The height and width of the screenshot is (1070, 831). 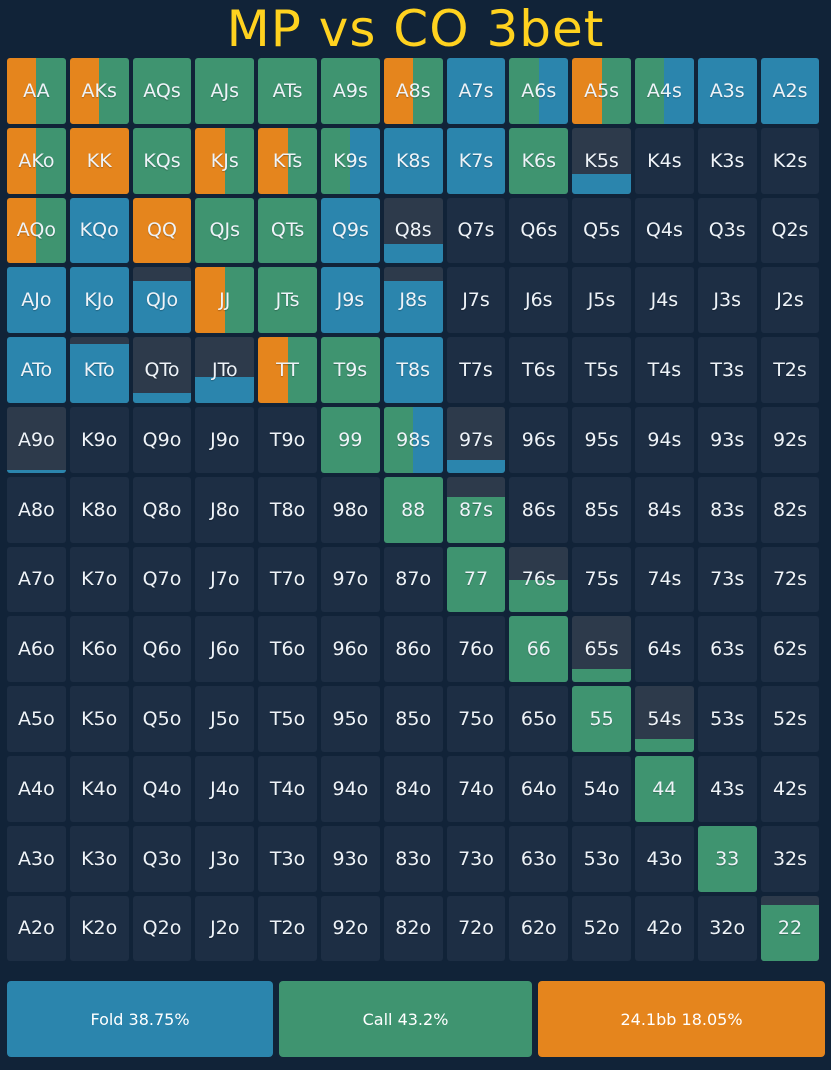 I want to click on hand-cell: T5o, so click(x=287, y=719).